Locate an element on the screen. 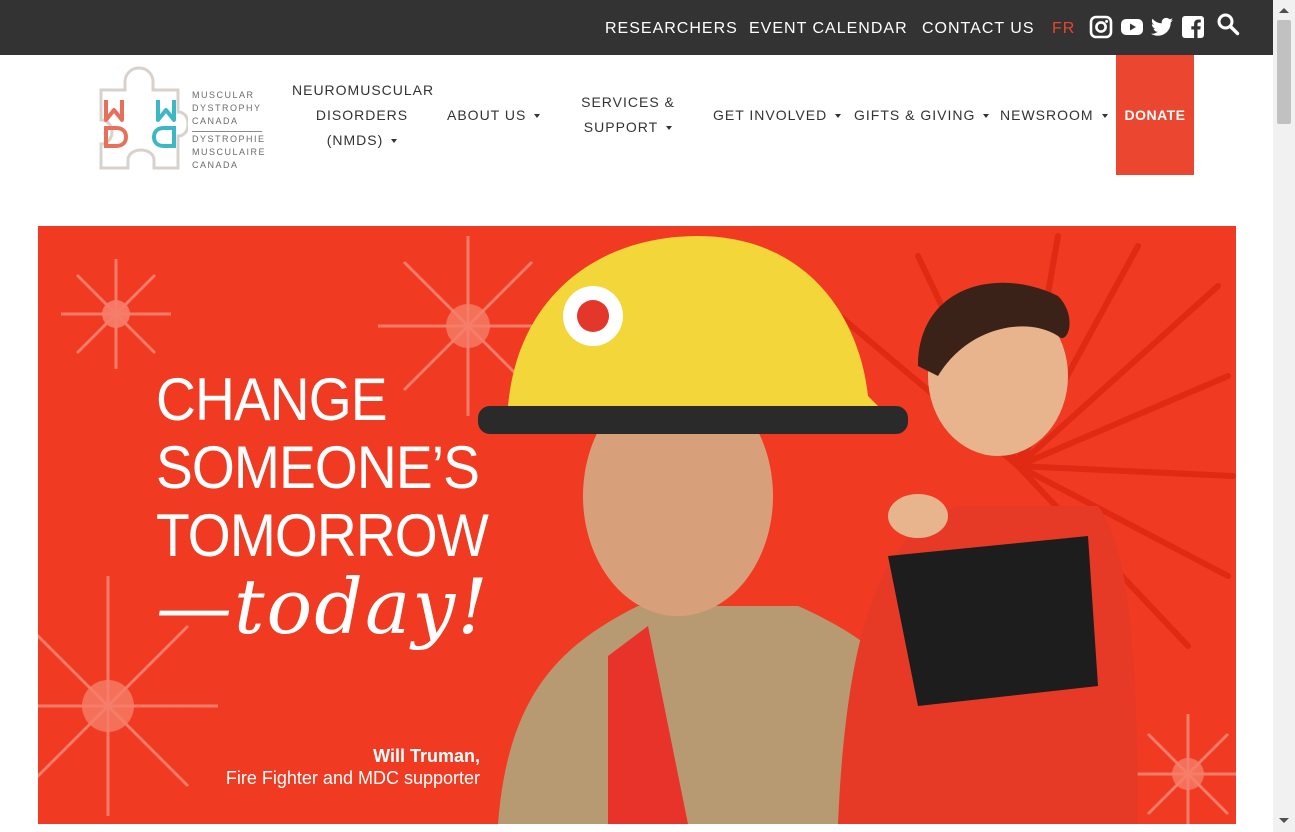 Image resolution: width=1295 pixels, height=832 pixels. facebook-icon is located at coordinates (1193, 27).